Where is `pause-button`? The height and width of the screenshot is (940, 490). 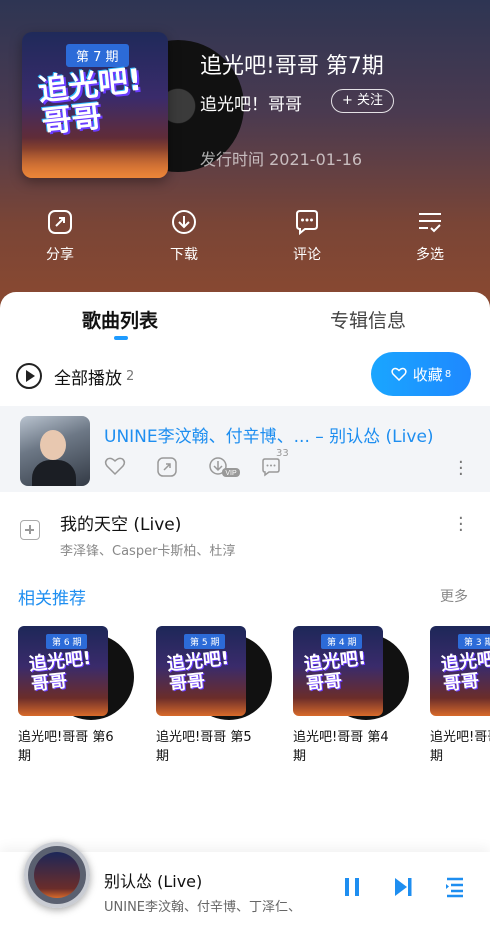 pause-button is located at coordinates (352, 889).